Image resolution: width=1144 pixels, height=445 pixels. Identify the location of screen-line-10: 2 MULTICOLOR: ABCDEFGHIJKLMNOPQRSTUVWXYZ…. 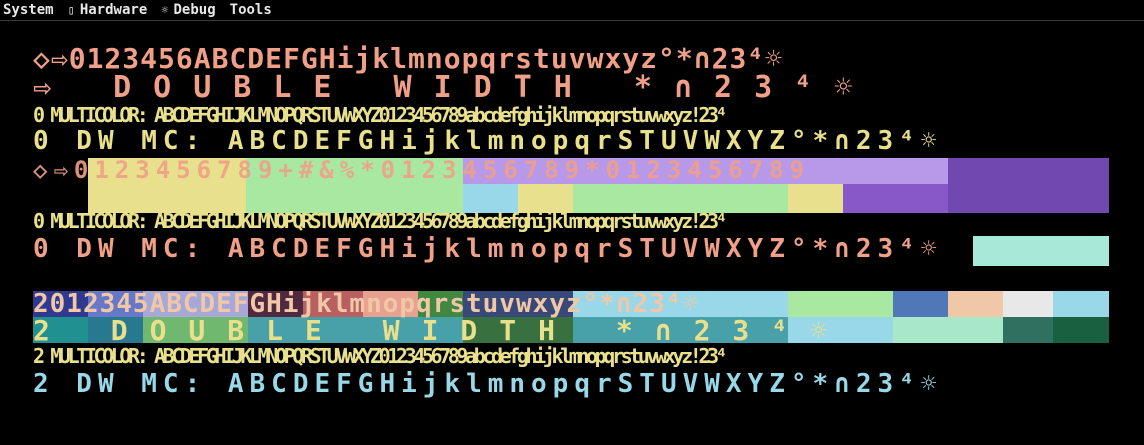
(380, 356).